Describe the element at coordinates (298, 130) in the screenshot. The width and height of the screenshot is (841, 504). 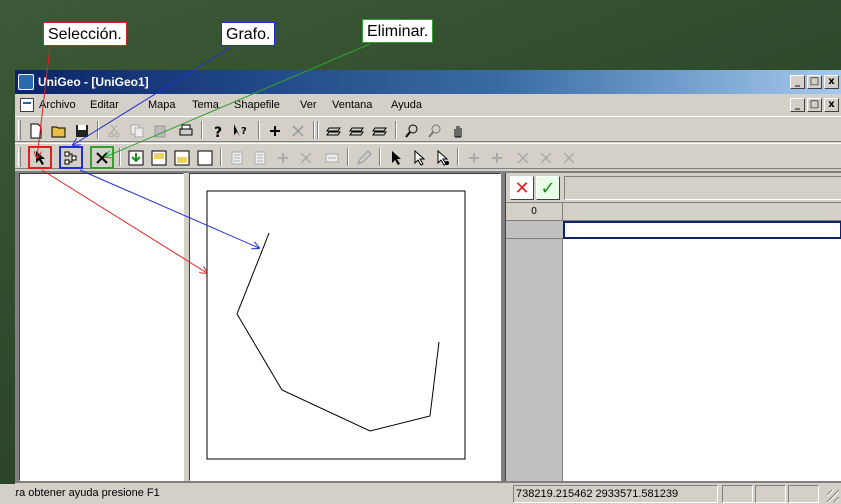
I see `delete-icon` at that location.